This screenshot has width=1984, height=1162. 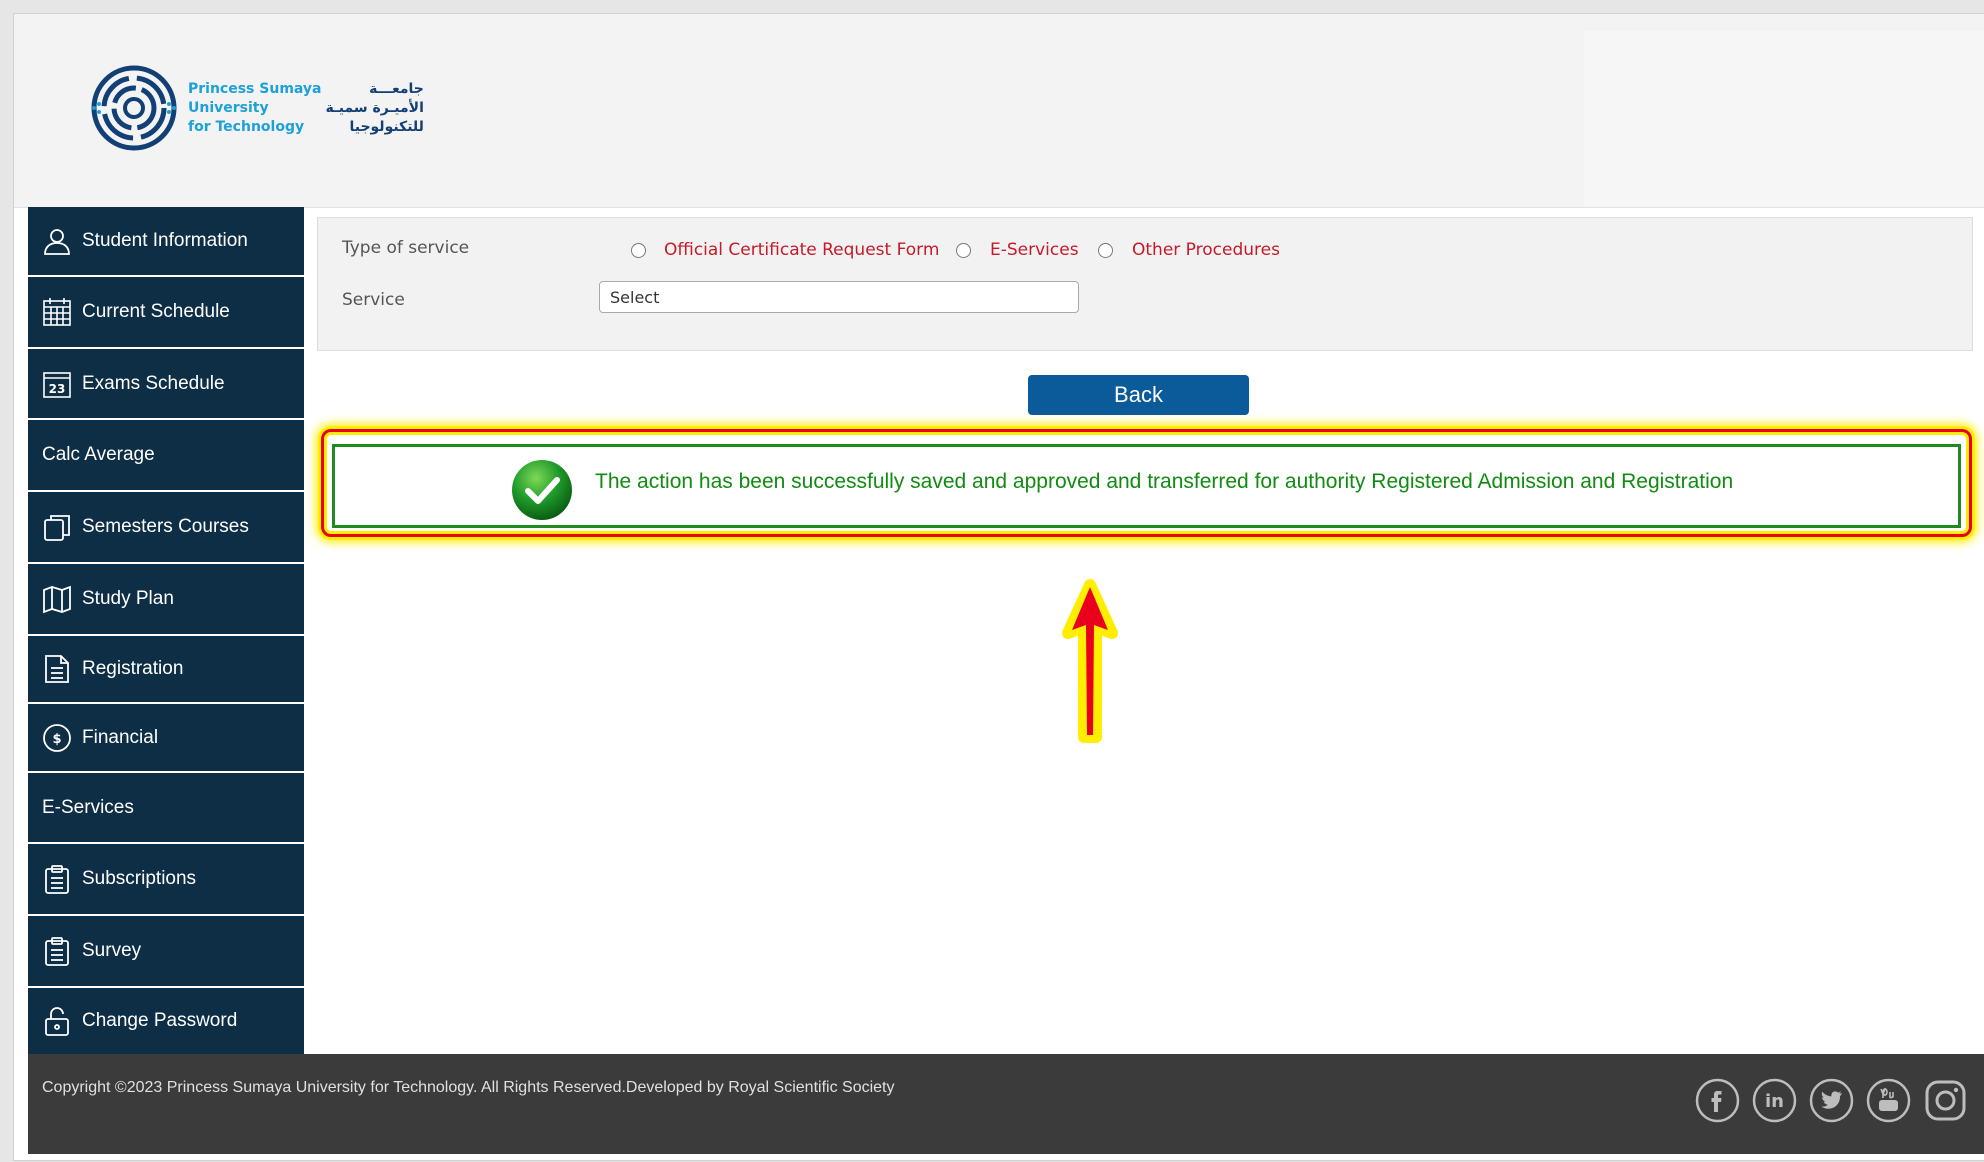 I want to click on facebook-icon, so click(x=1717, y=1100).